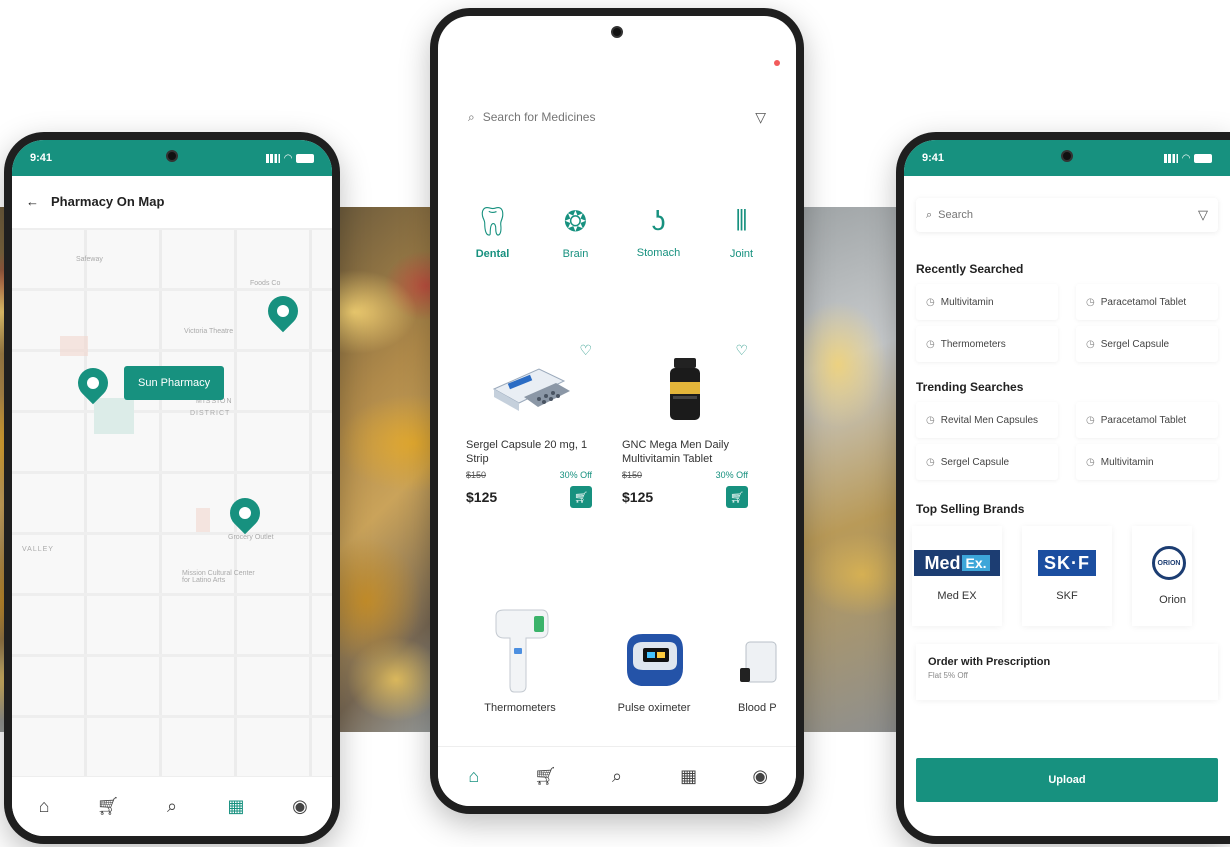 The width and height of the screenshot is (1230, 847). Describe the element at coordinates (1162, 576) in the screenshot. I see `brand-card-orion: ORION Orion` at that location.